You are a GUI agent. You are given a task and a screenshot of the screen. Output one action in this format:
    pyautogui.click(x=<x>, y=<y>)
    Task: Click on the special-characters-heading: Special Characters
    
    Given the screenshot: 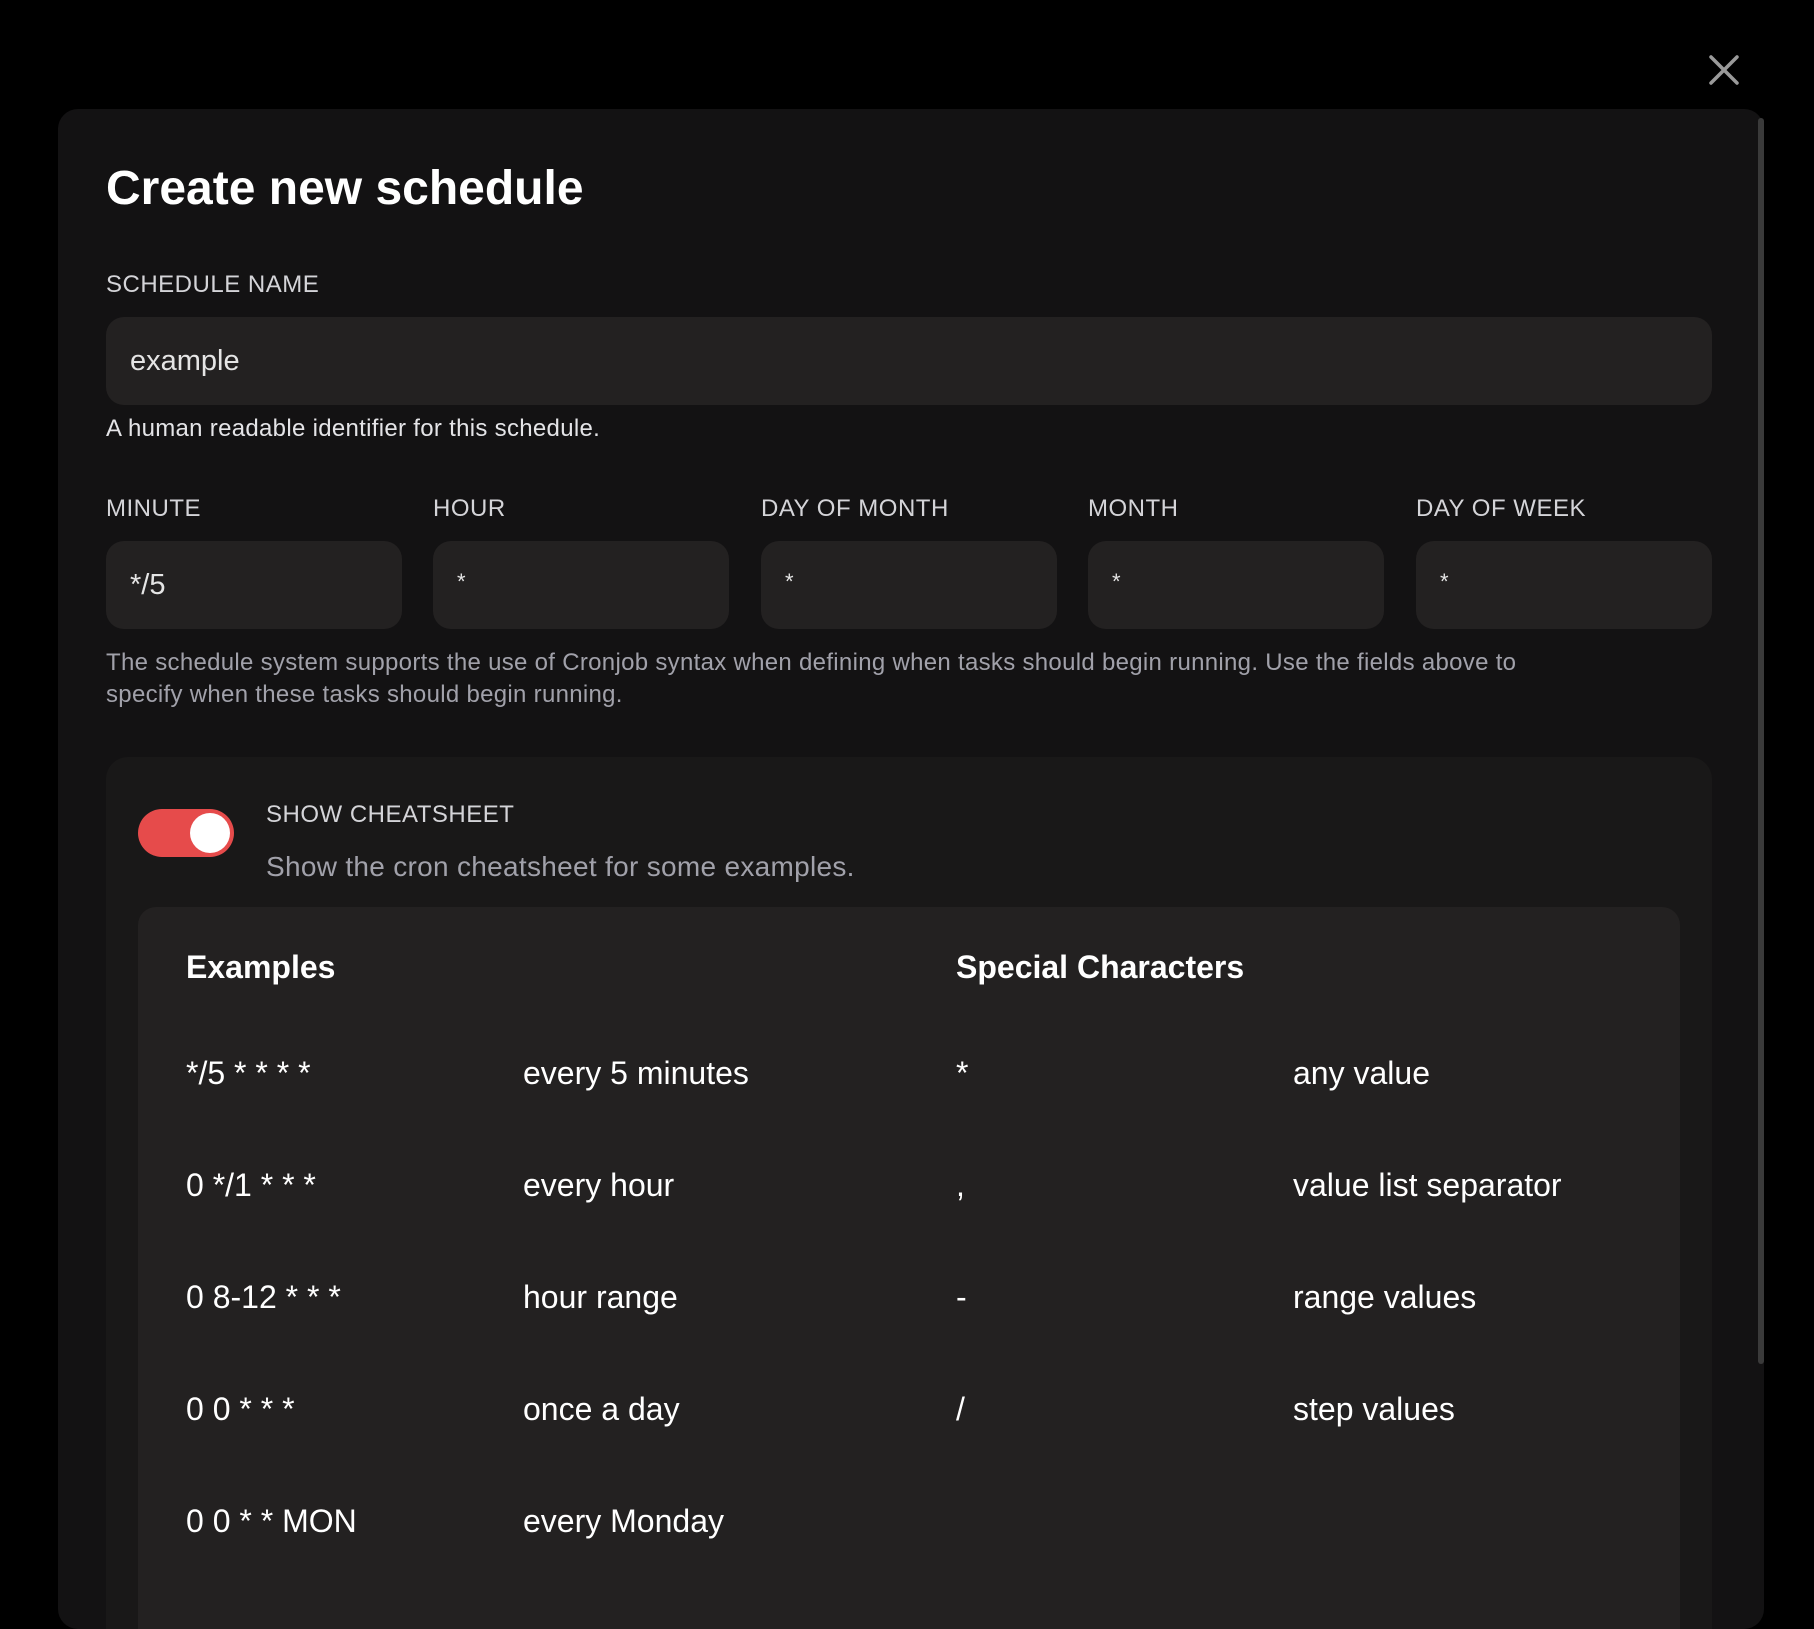 What is the action you would take?
    pyautogui.click(x=1100, y=967)
    